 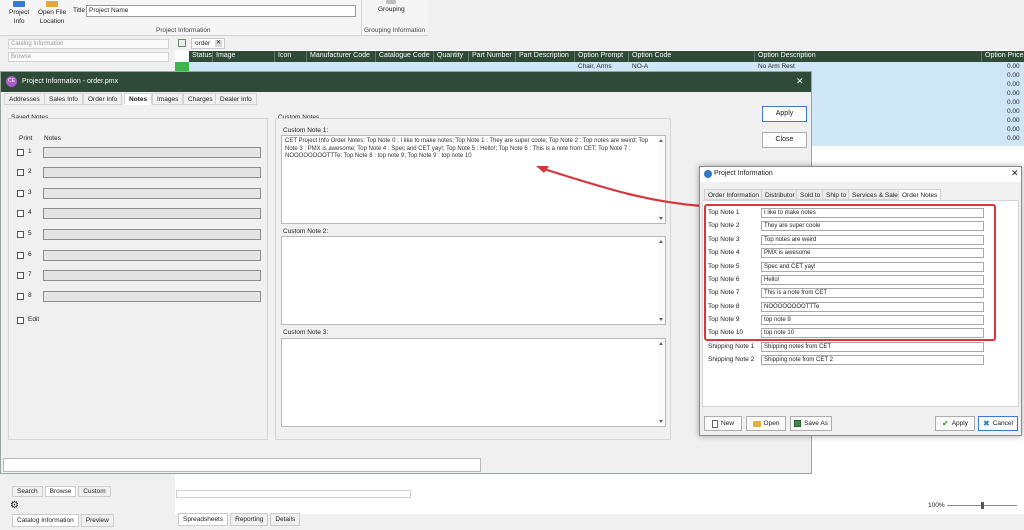 What do you see at coordinates (766, 423) in the screenshot?
I see `open-button: Open` at bounding box center [766, 423].